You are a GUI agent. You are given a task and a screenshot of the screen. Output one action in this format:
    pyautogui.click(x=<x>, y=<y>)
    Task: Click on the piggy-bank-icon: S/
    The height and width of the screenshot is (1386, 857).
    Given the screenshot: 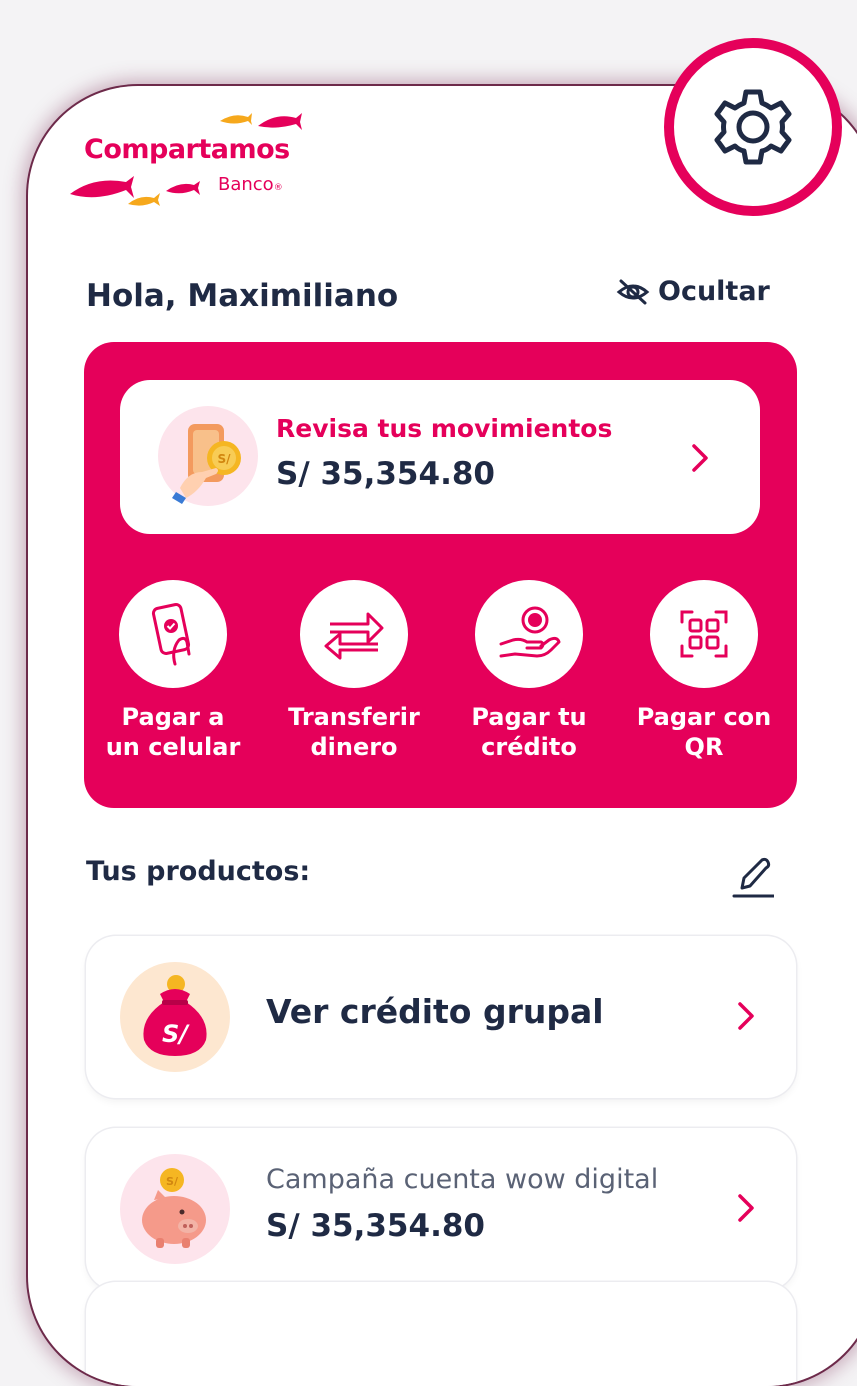 What is the action you would take?
    pyautogui.click(x=174, y=1208)
    